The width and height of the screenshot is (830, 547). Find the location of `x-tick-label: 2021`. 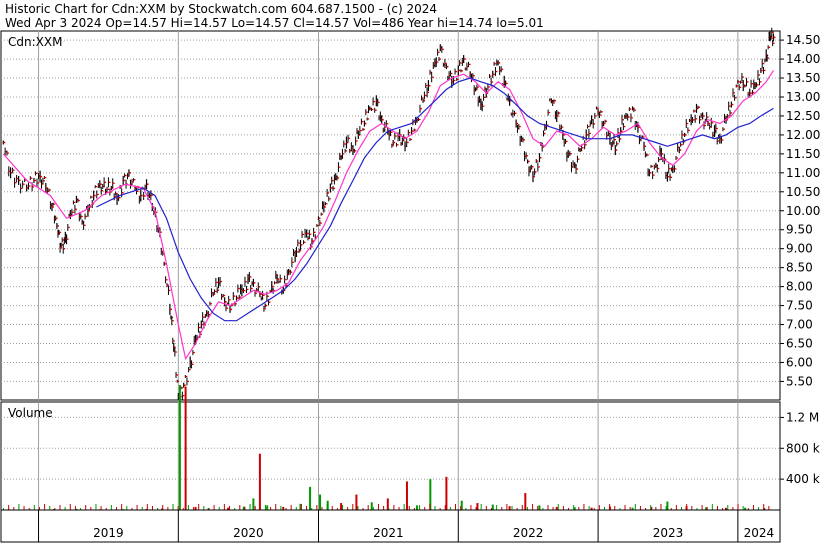

x-tick-label: 2021 is located at coordinates (388, 533).